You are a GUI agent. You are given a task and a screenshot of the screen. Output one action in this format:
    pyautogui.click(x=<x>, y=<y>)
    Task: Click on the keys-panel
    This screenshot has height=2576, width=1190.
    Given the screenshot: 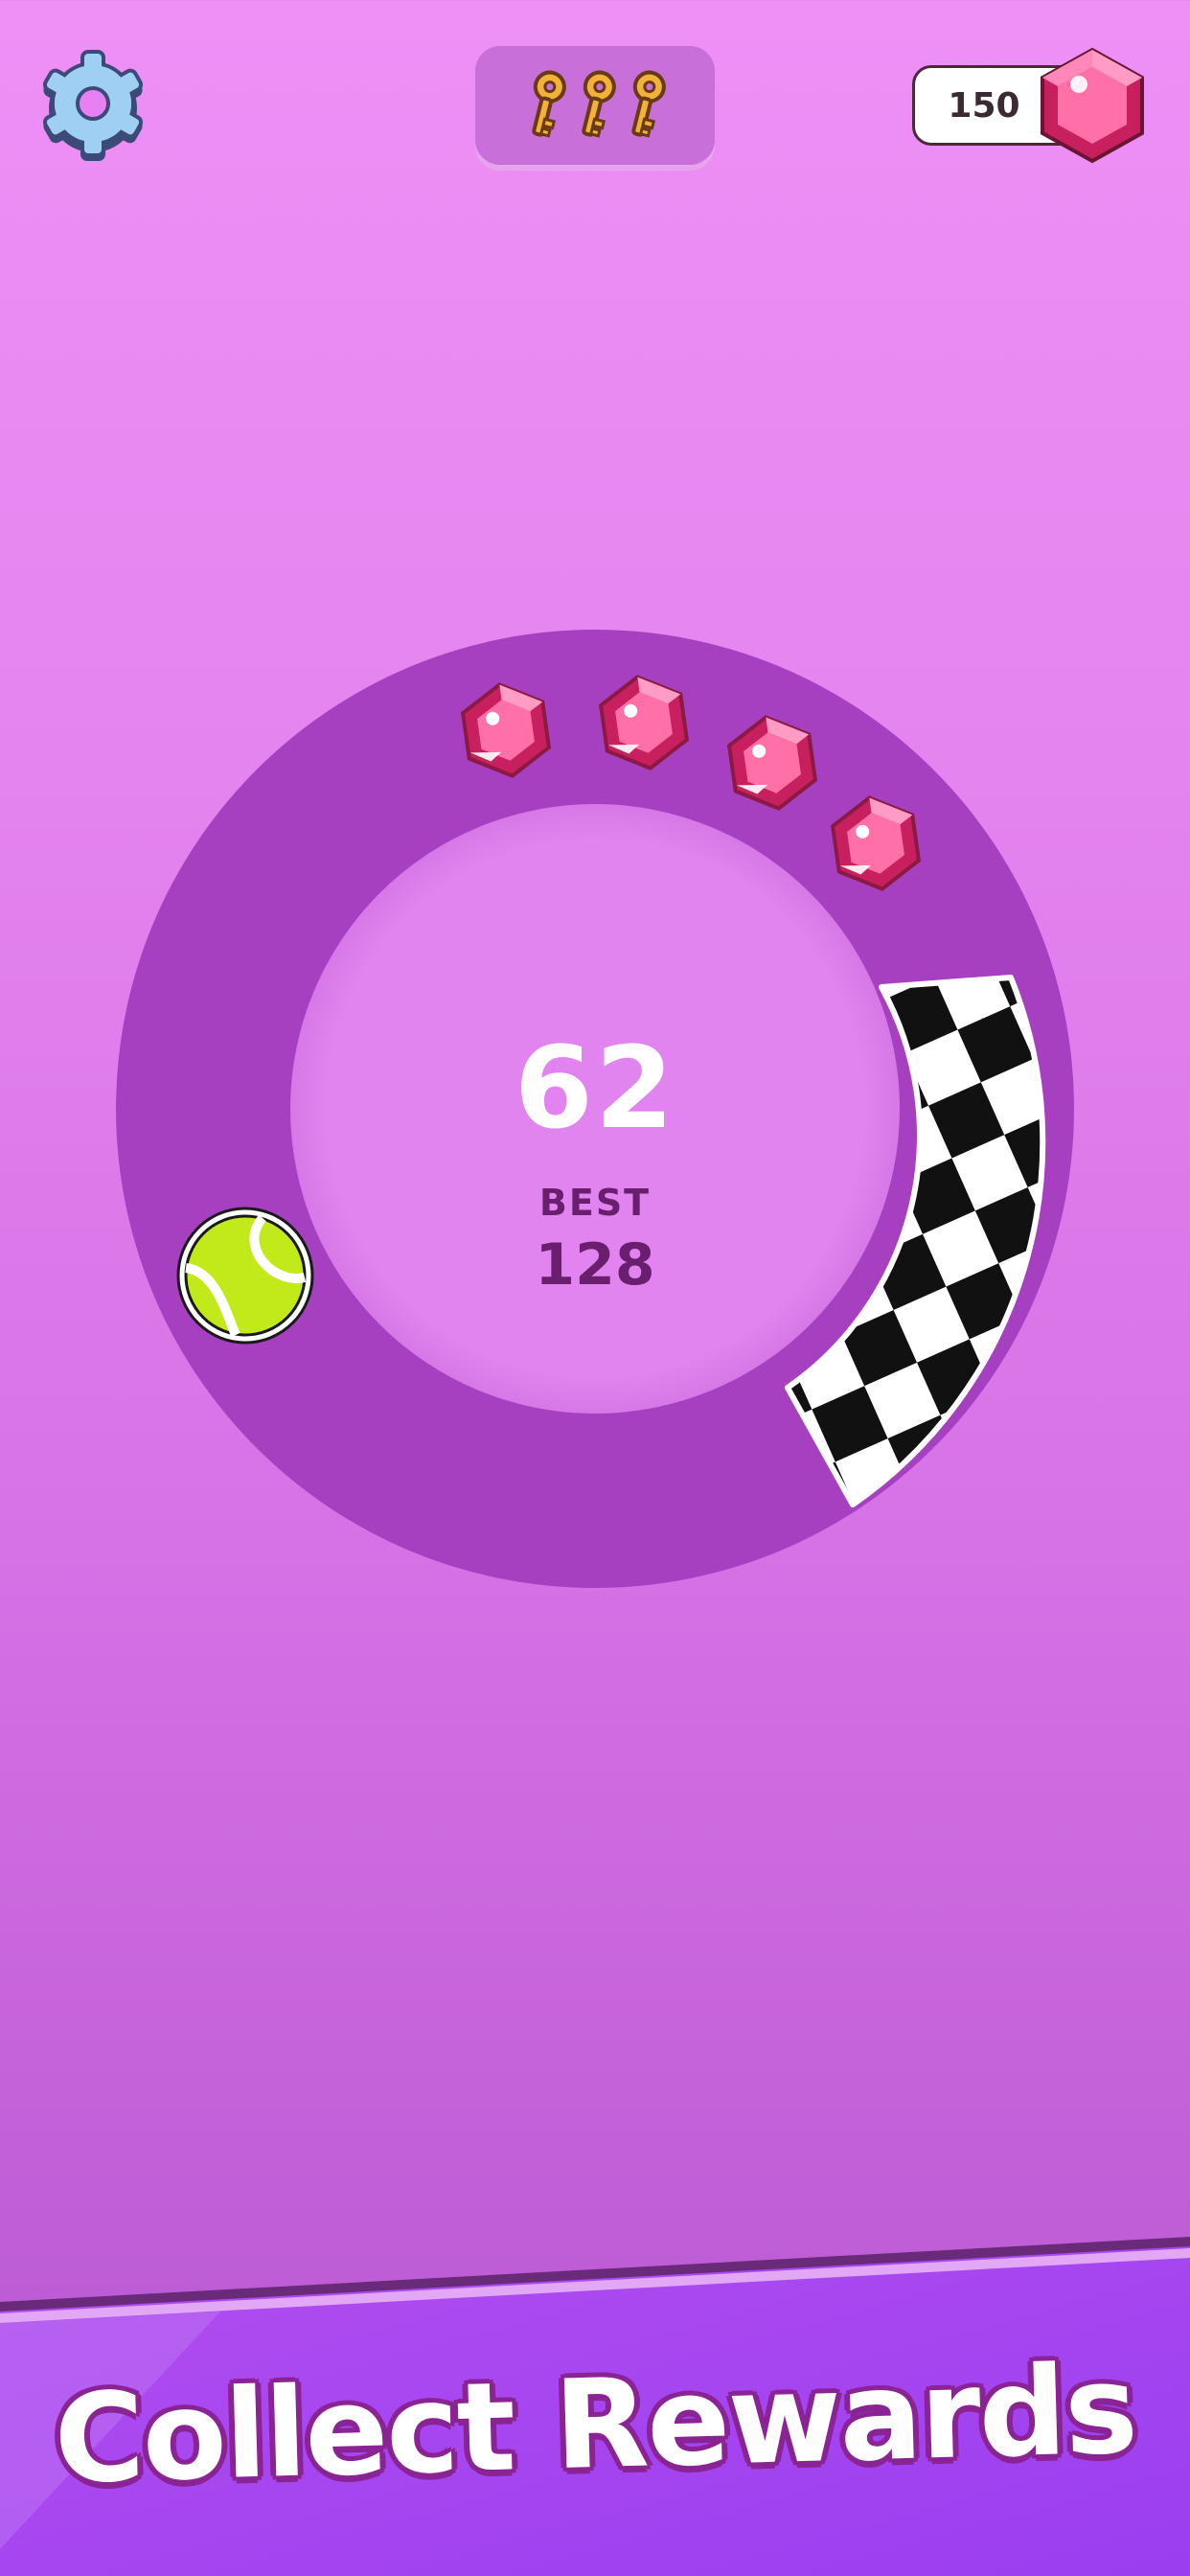 What is the action you would take?
    pyautogui.click(x=595, y=105)
    